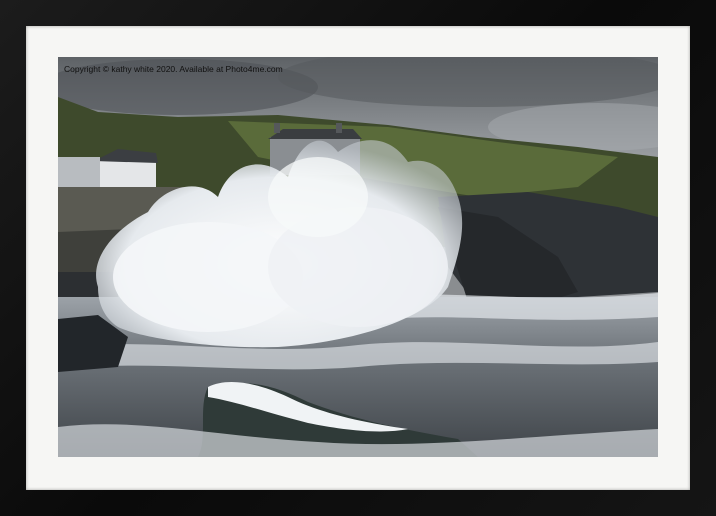  Describe the element at coordinates (315, 134) in the screenshot. I see `house-roof` at that location.